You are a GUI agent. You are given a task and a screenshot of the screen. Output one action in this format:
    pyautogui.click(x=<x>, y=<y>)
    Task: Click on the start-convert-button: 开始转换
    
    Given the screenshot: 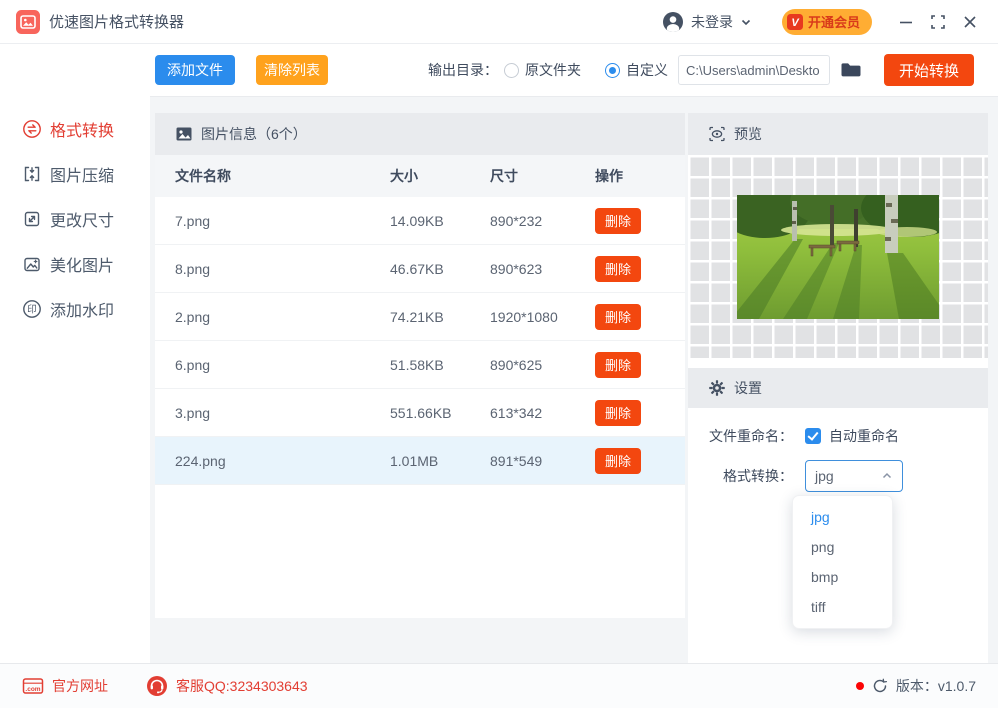 What is the action you would take?
    pyautogui.click(x=929, y=70)
    